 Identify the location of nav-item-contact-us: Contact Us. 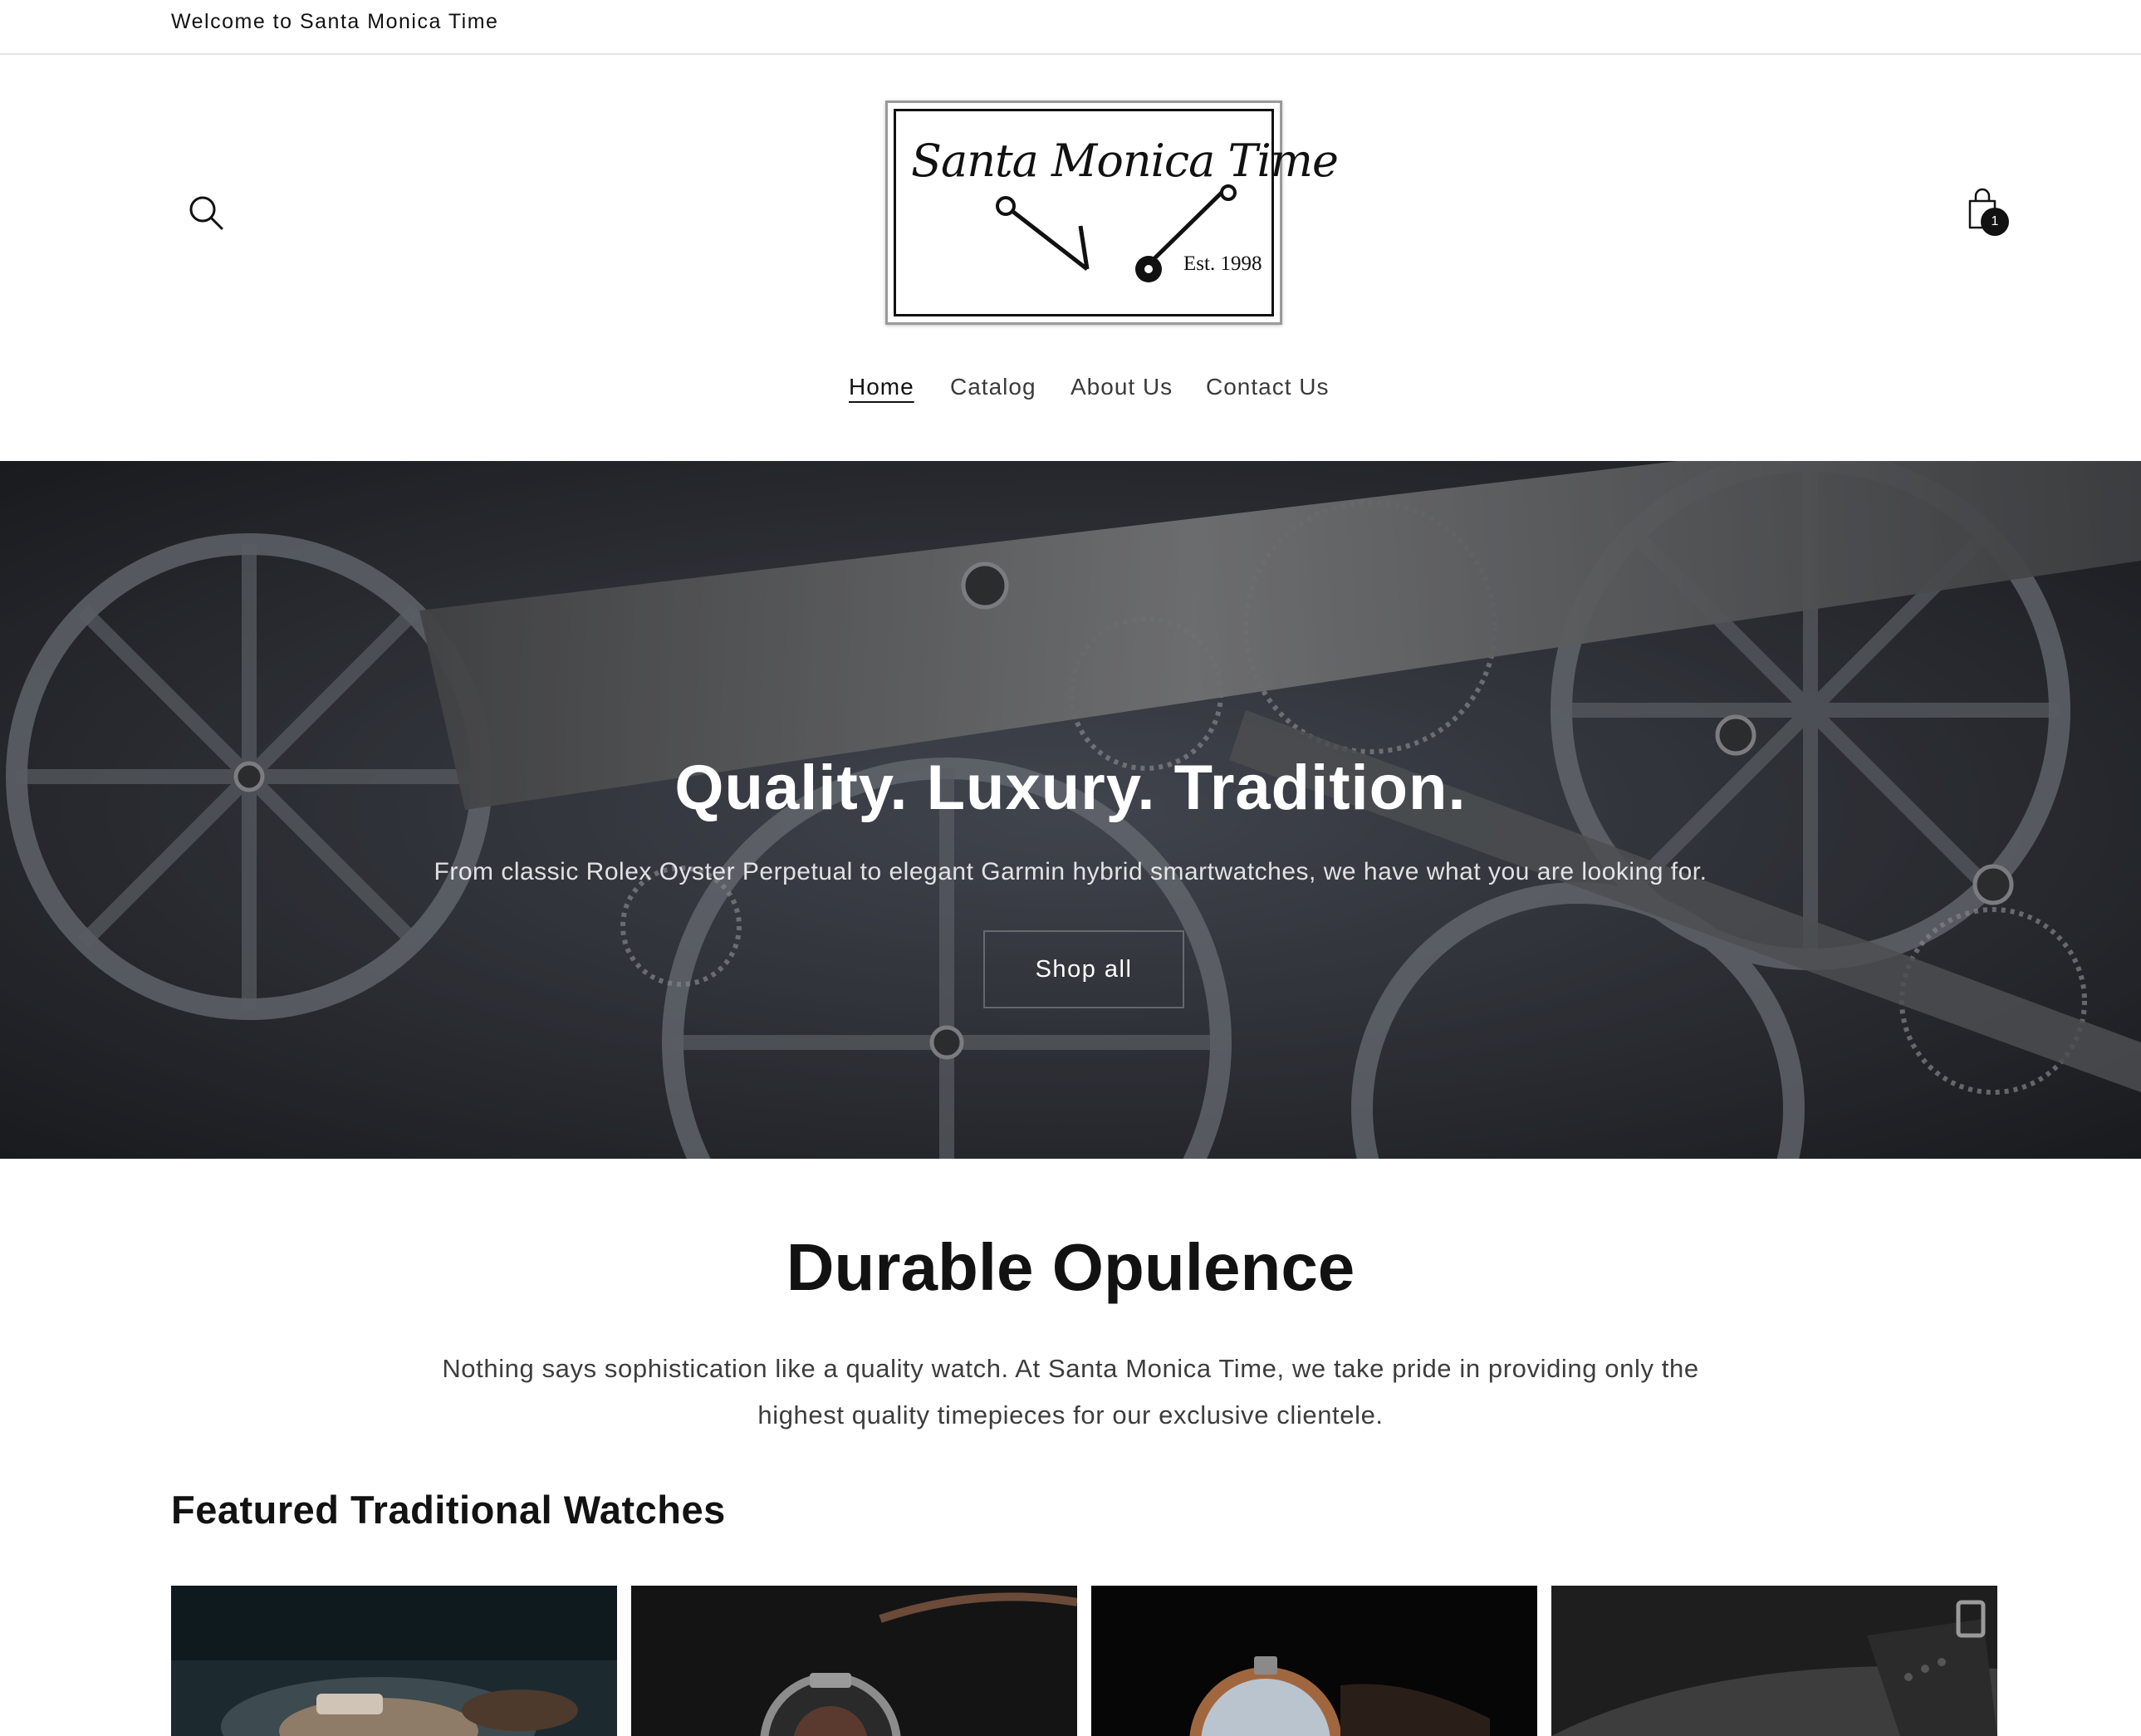
(1268, 387).